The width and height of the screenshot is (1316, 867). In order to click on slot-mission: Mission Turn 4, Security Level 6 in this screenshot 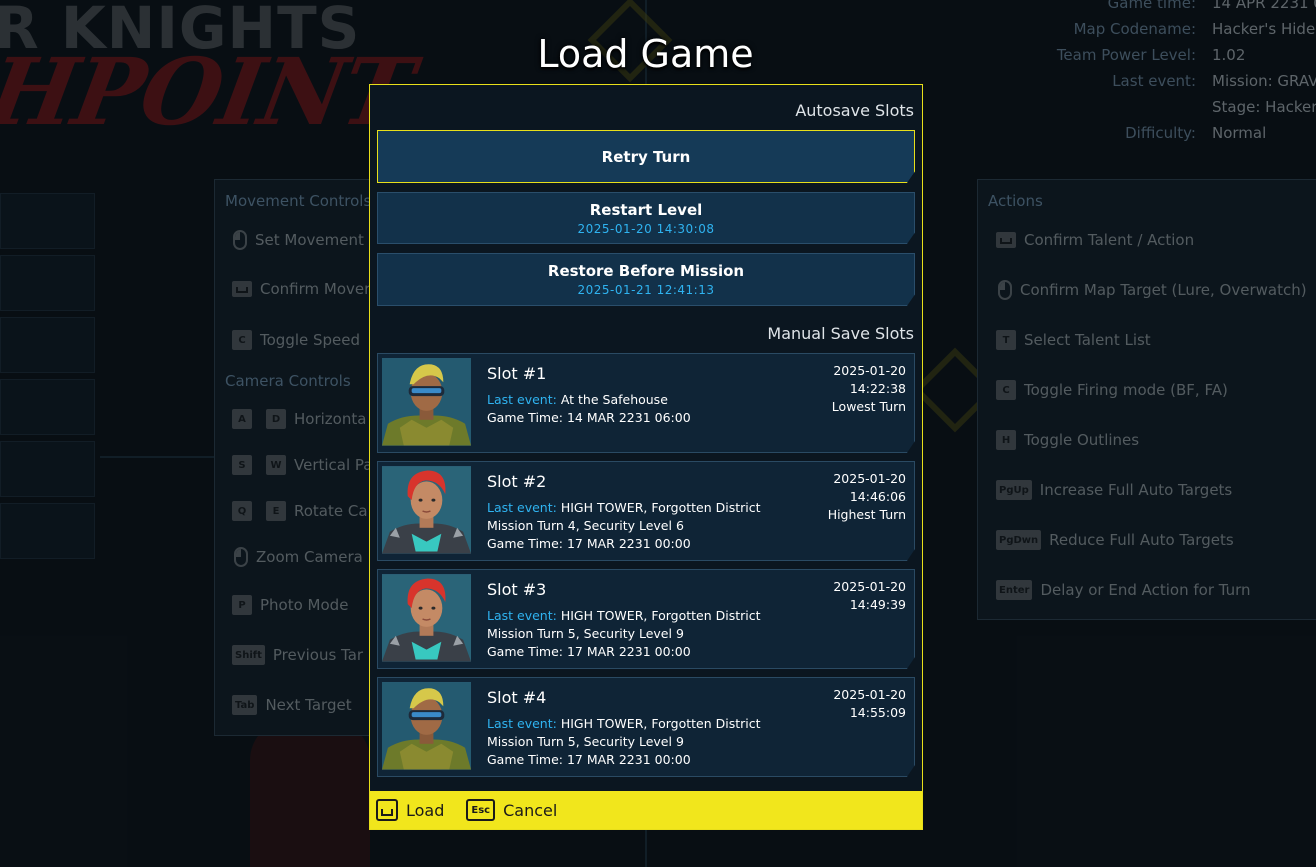, I will do `click(585, 525)`.